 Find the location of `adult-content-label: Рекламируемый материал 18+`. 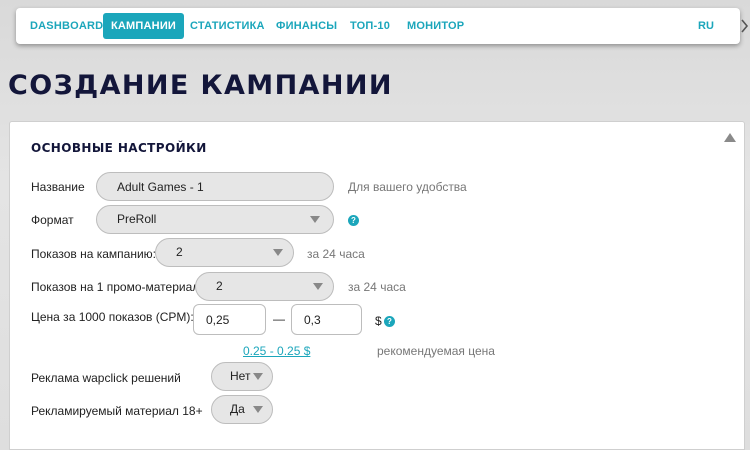

adult-content-label: Рекламируемый материал 18+ is located at coordinates (117, 411).